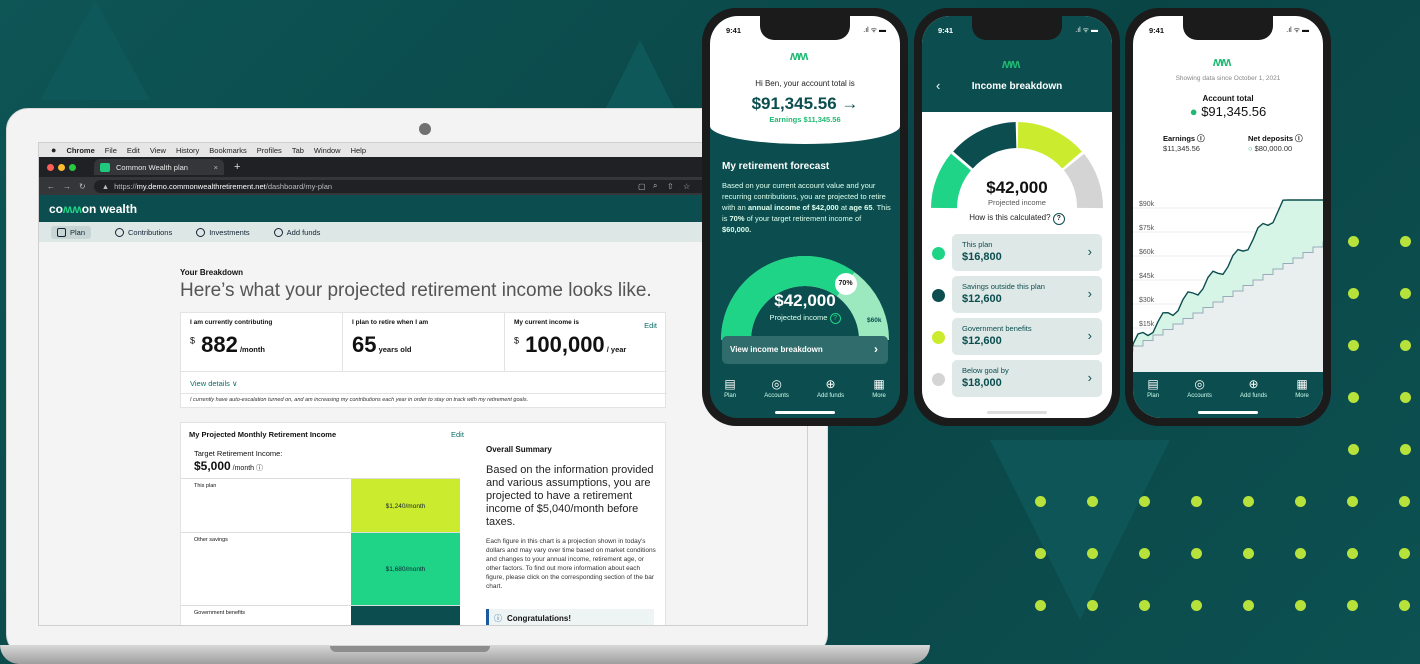 The image size is (1420, 664). Describe the element at coordinates (498, 618) in the screenshot. I see `info-icon: ⓘ` at that location.